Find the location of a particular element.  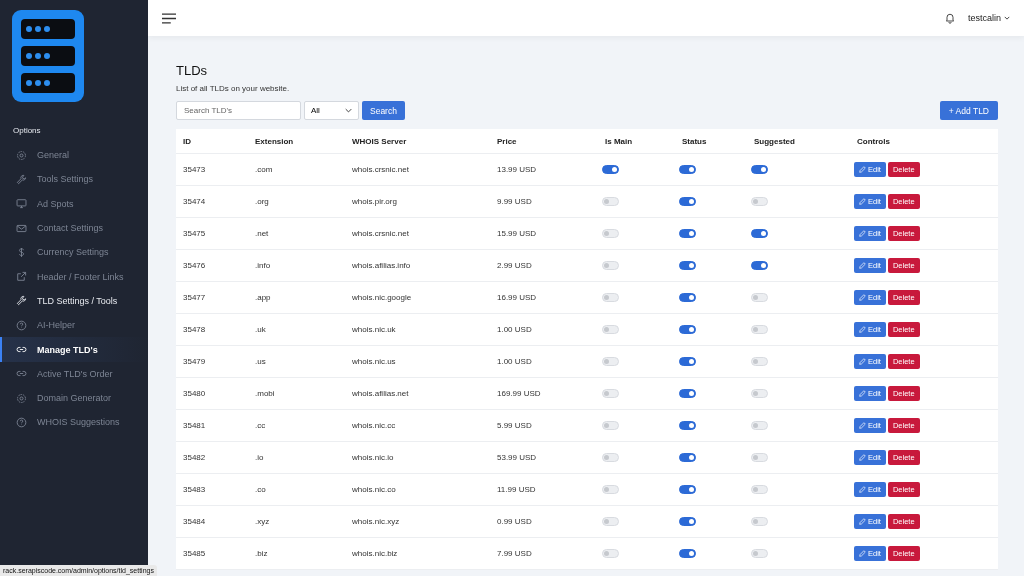

table-cell-text: .uk is located at coordinates (260, 329).